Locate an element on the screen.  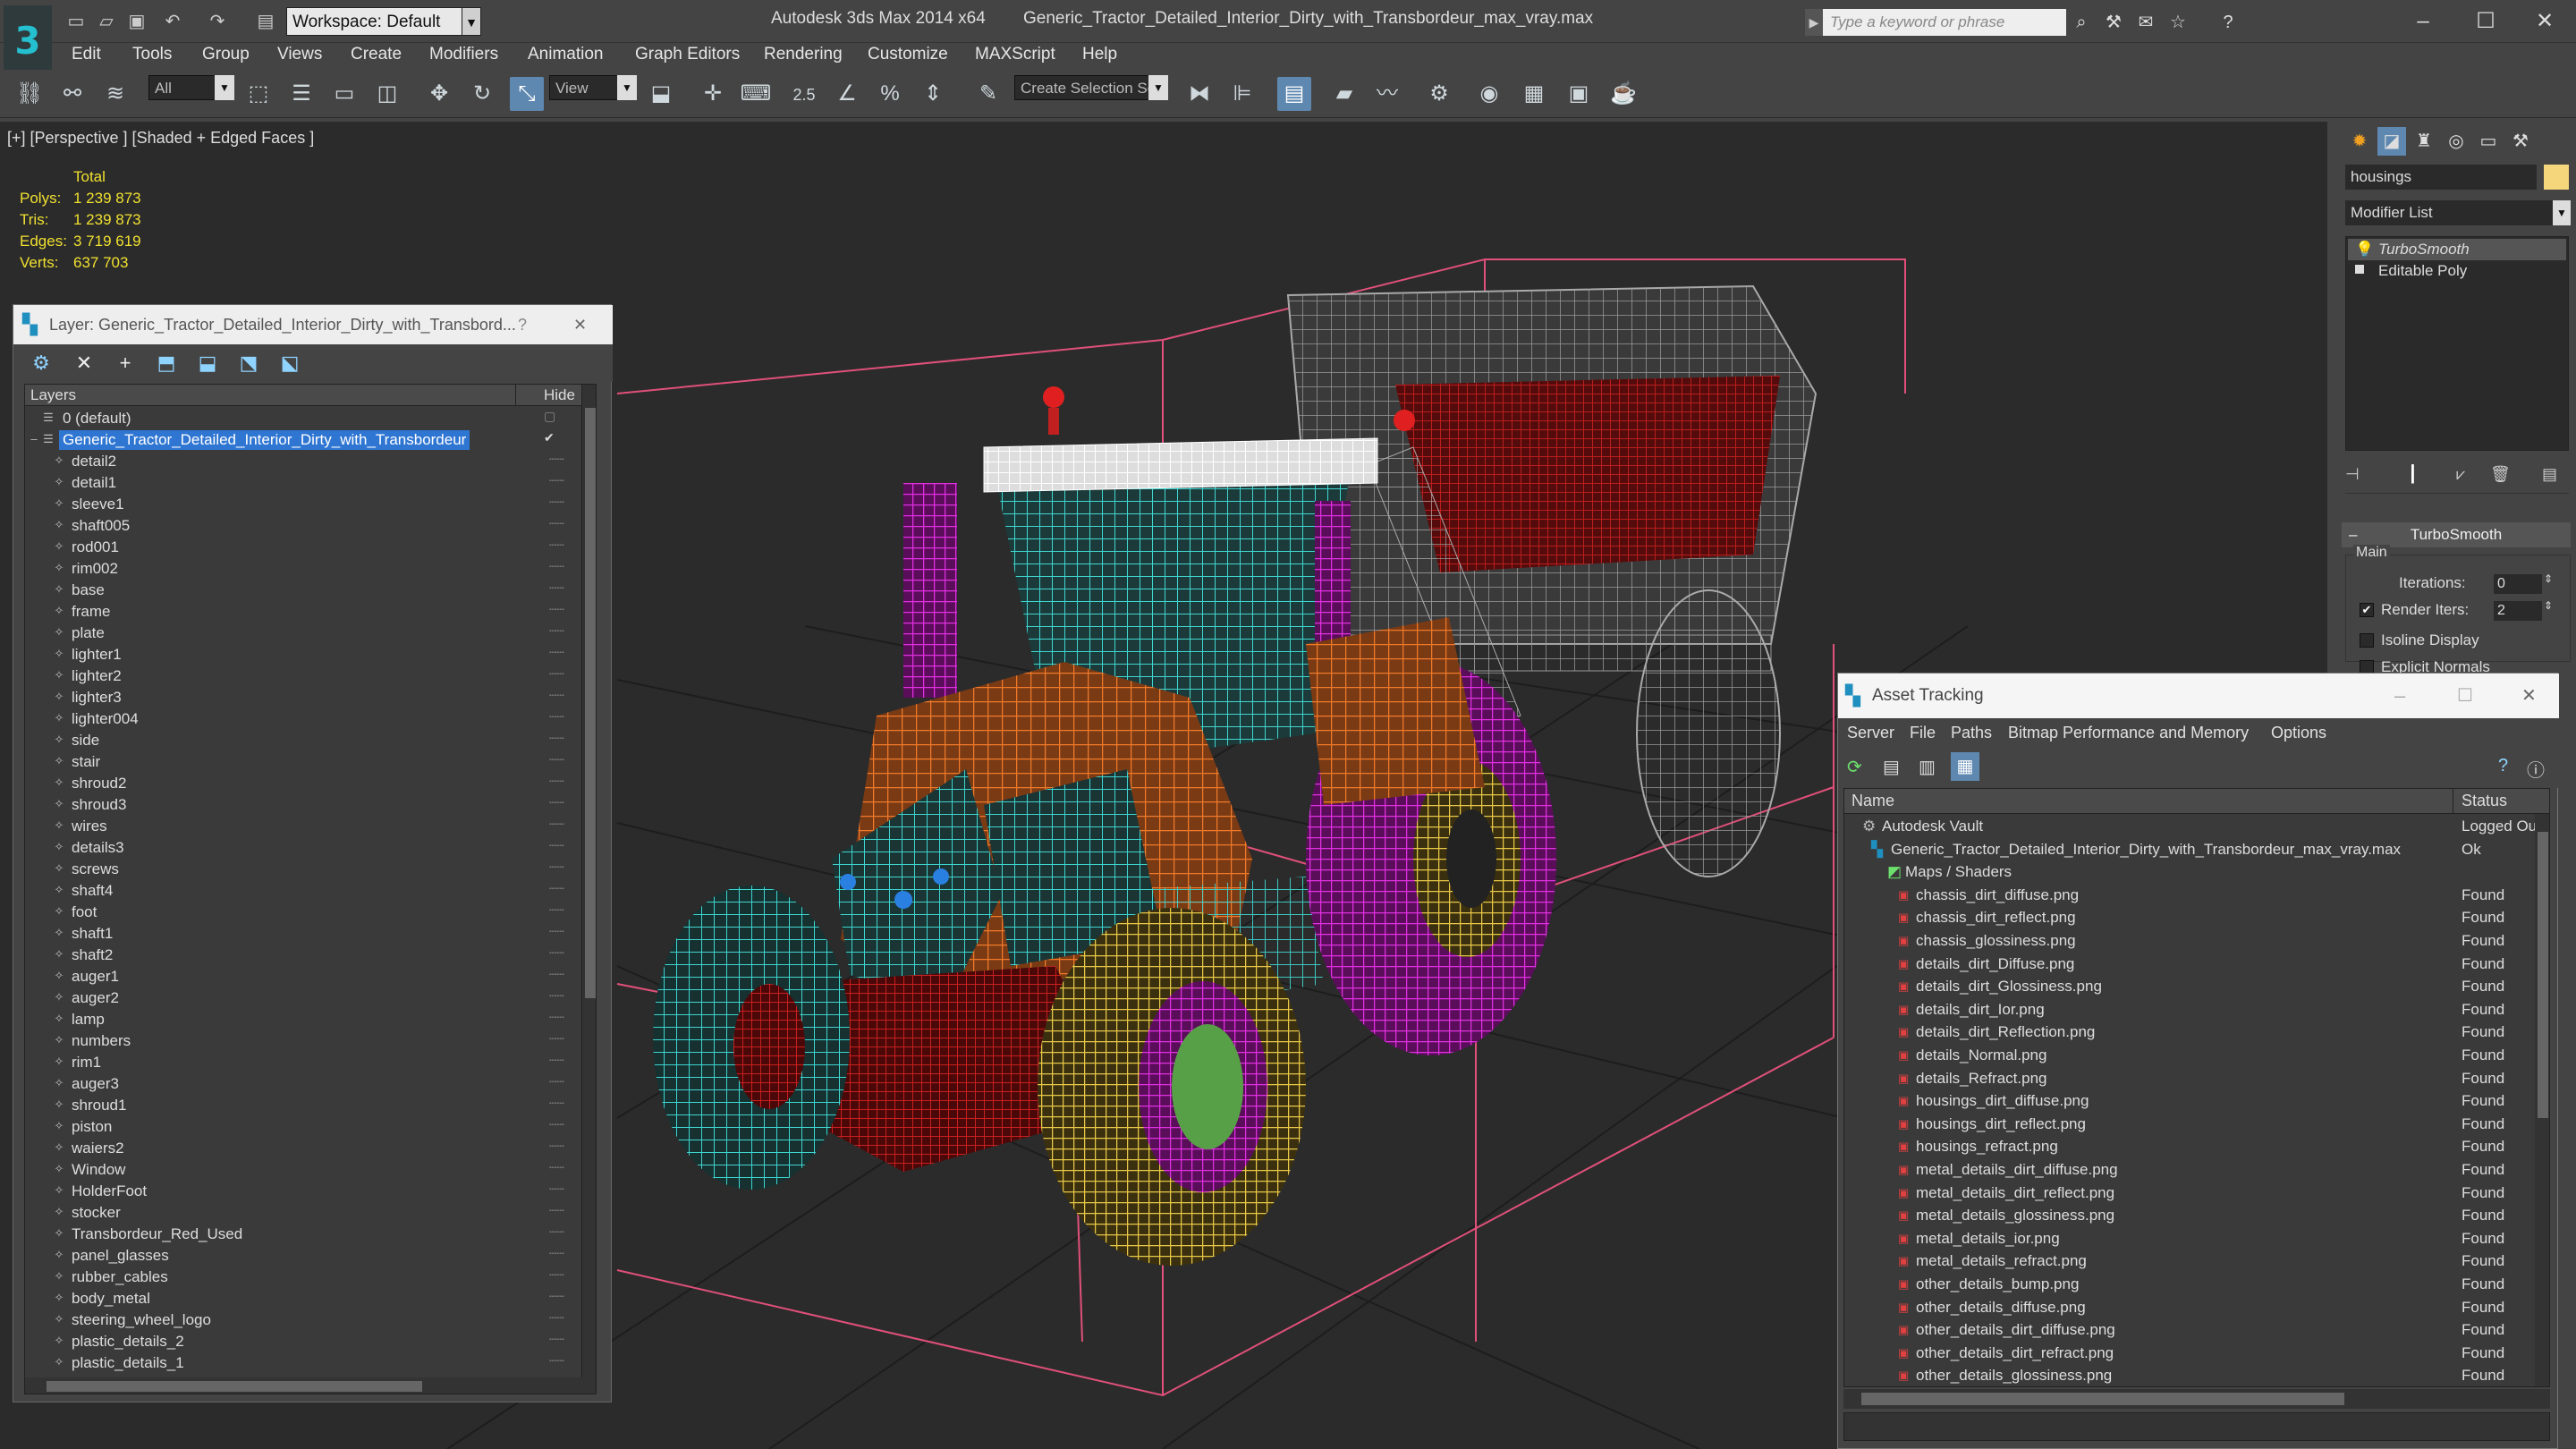
hierarchy-tab-icon: ♜ is located at coordinates (2424, 141).